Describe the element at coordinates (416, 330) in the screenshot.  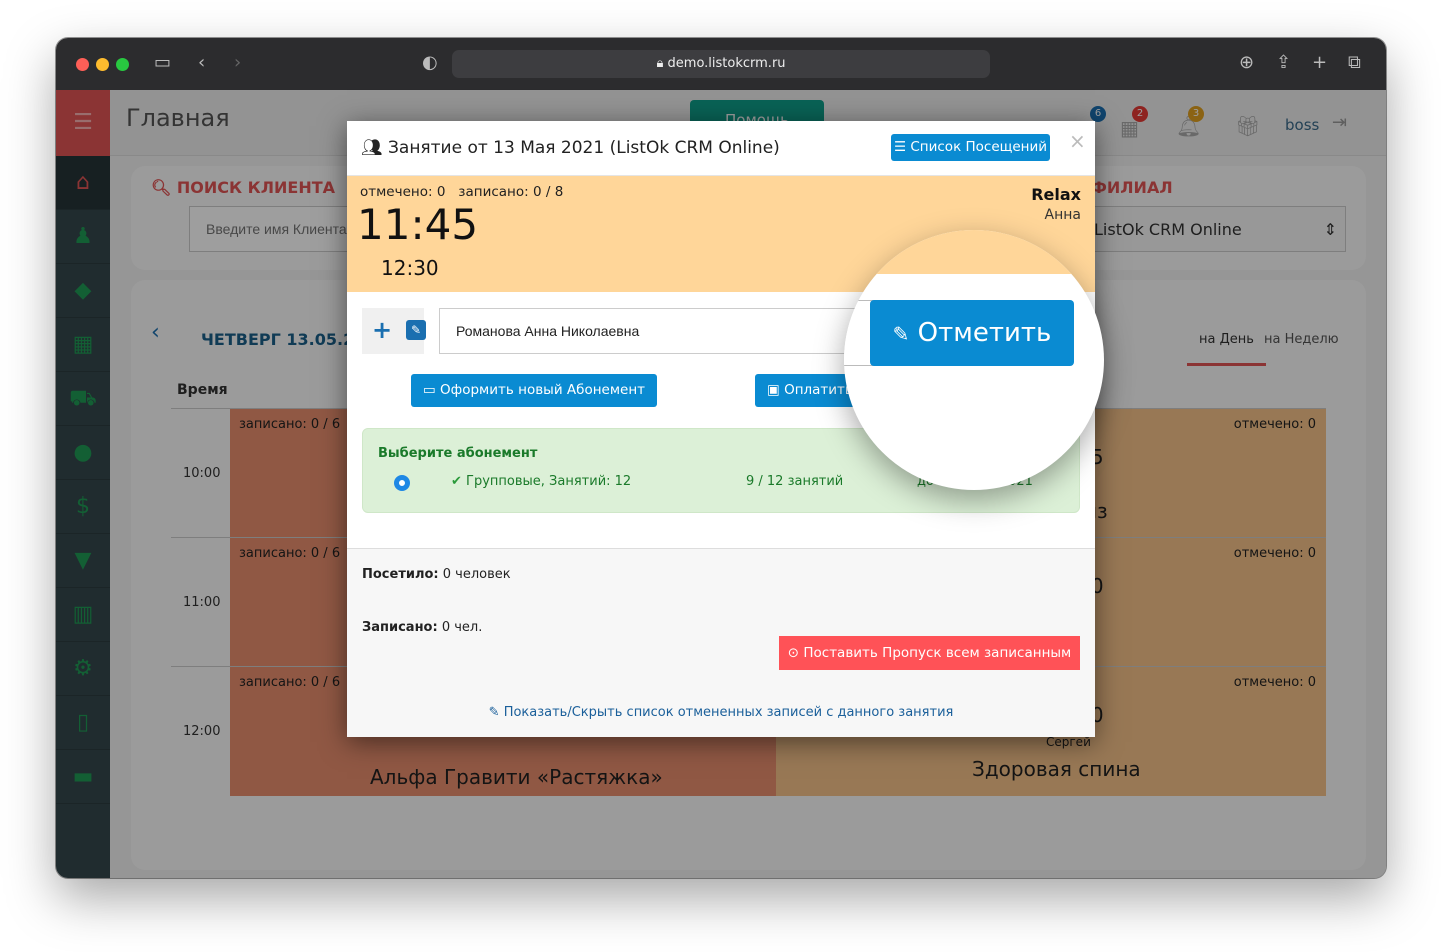
I see `edit-client-icon: ✎` at that location.